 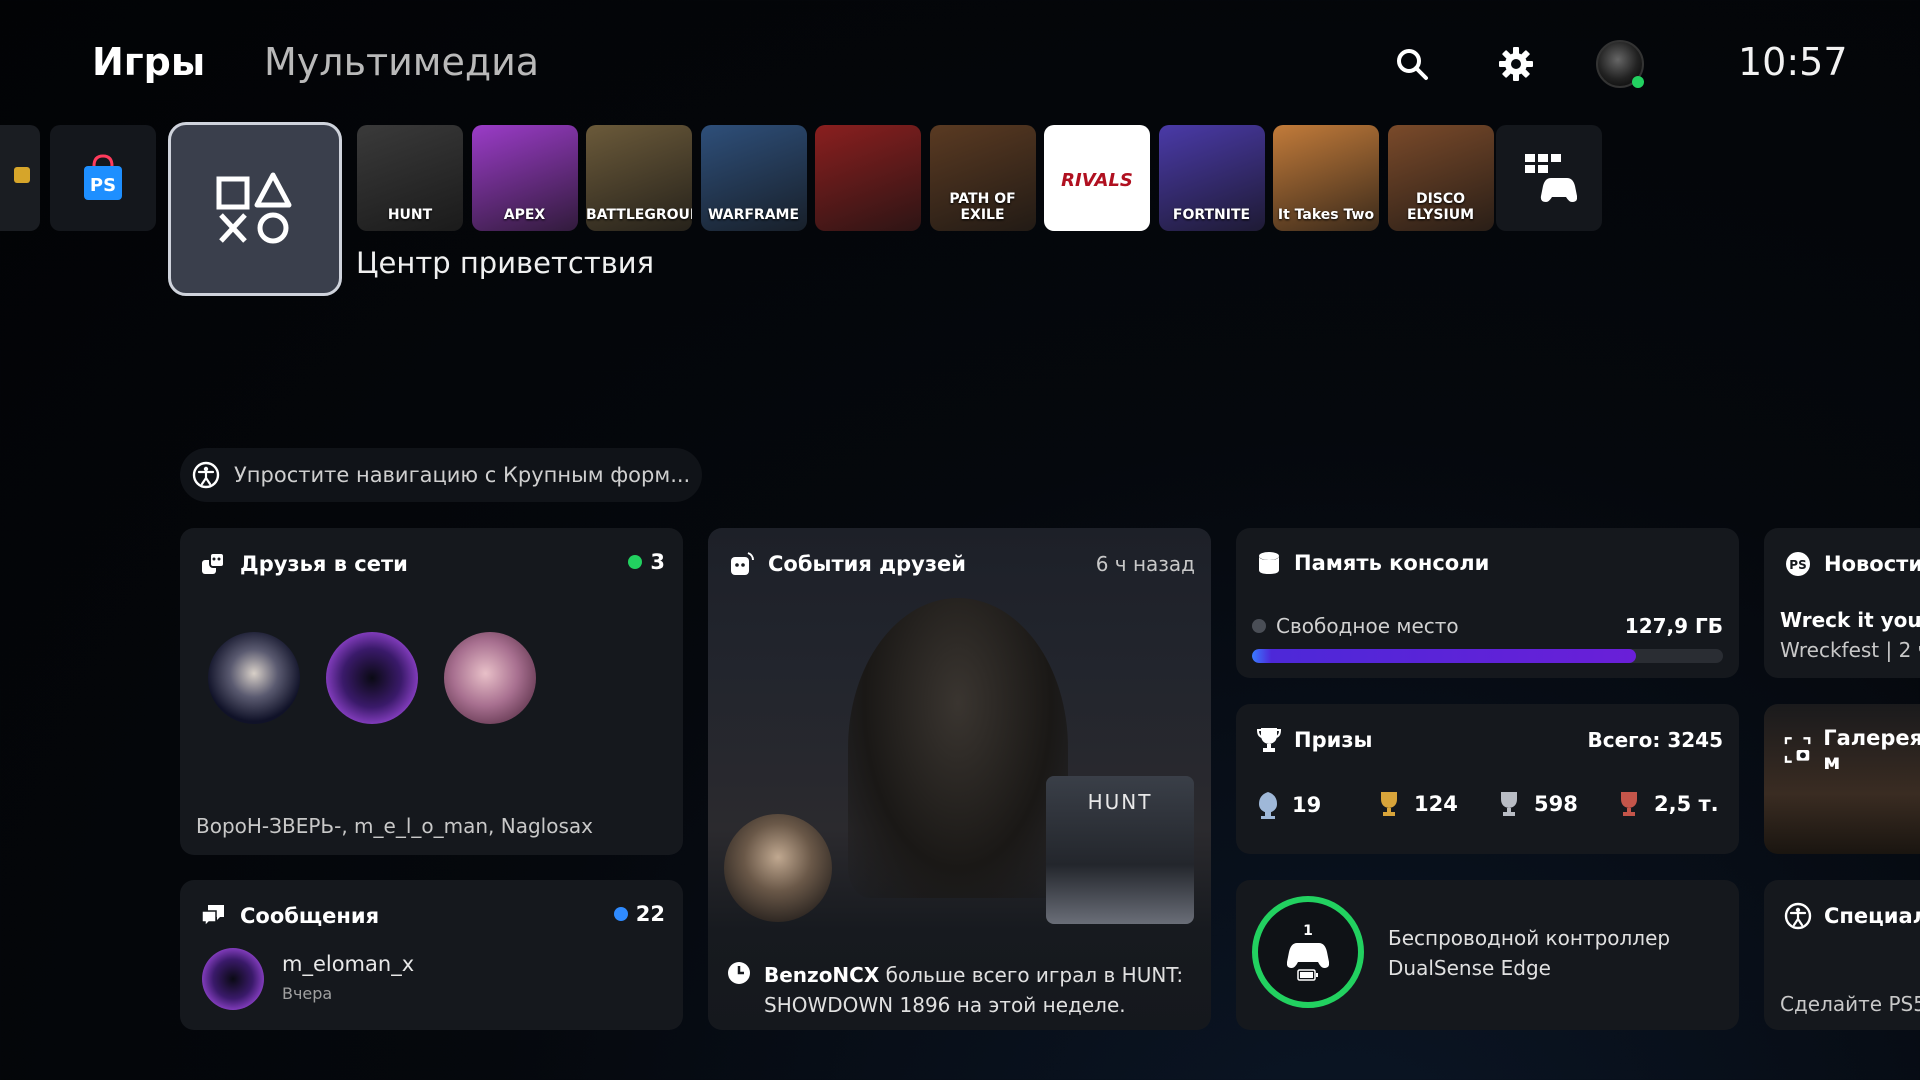 What do you see at coordinates (1487, 603) in the screenshot?
I see `console-storage-card: Память консоли Свободное место 127,9 ГБ` at bounding box center [1487, 603].